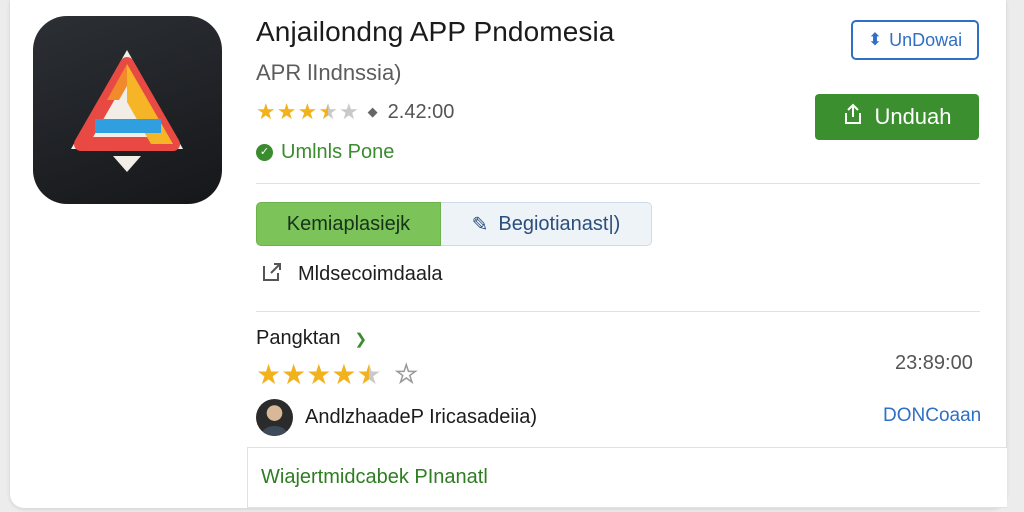  I want to click on external-link-icon, so click(272, 274).